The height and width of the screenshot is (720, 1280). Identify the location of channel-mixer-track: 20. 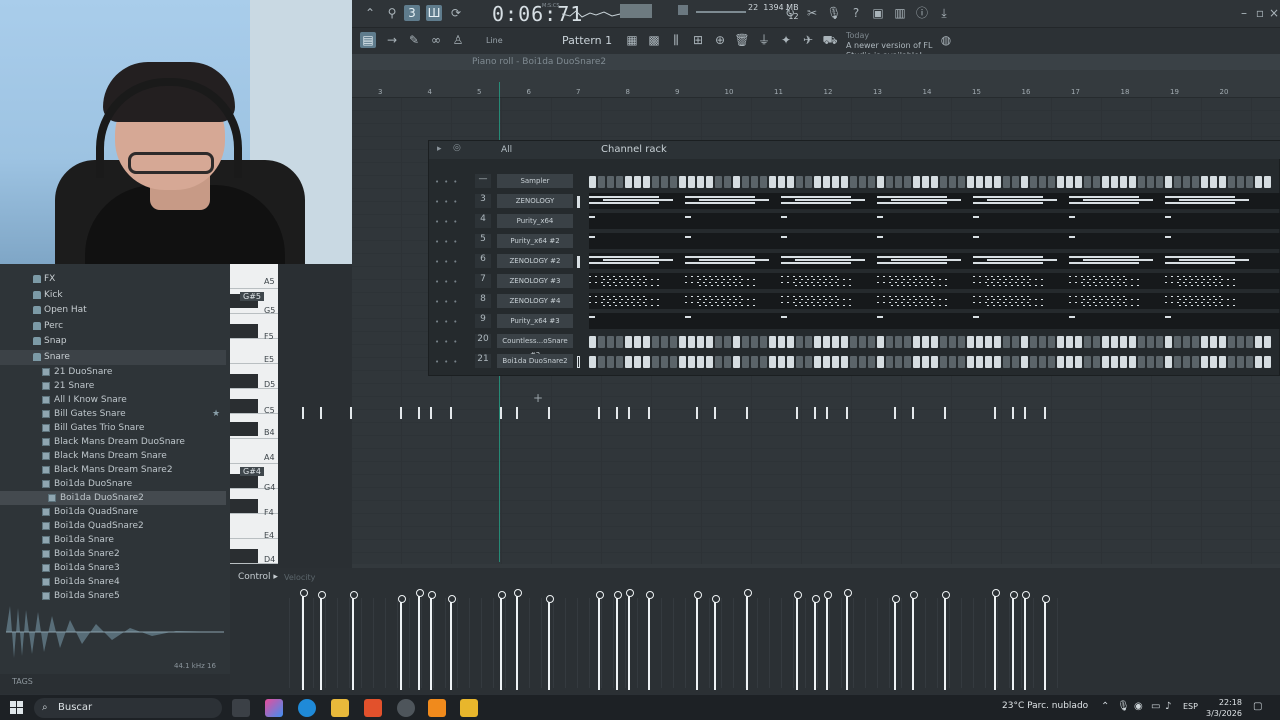
(483, 341).